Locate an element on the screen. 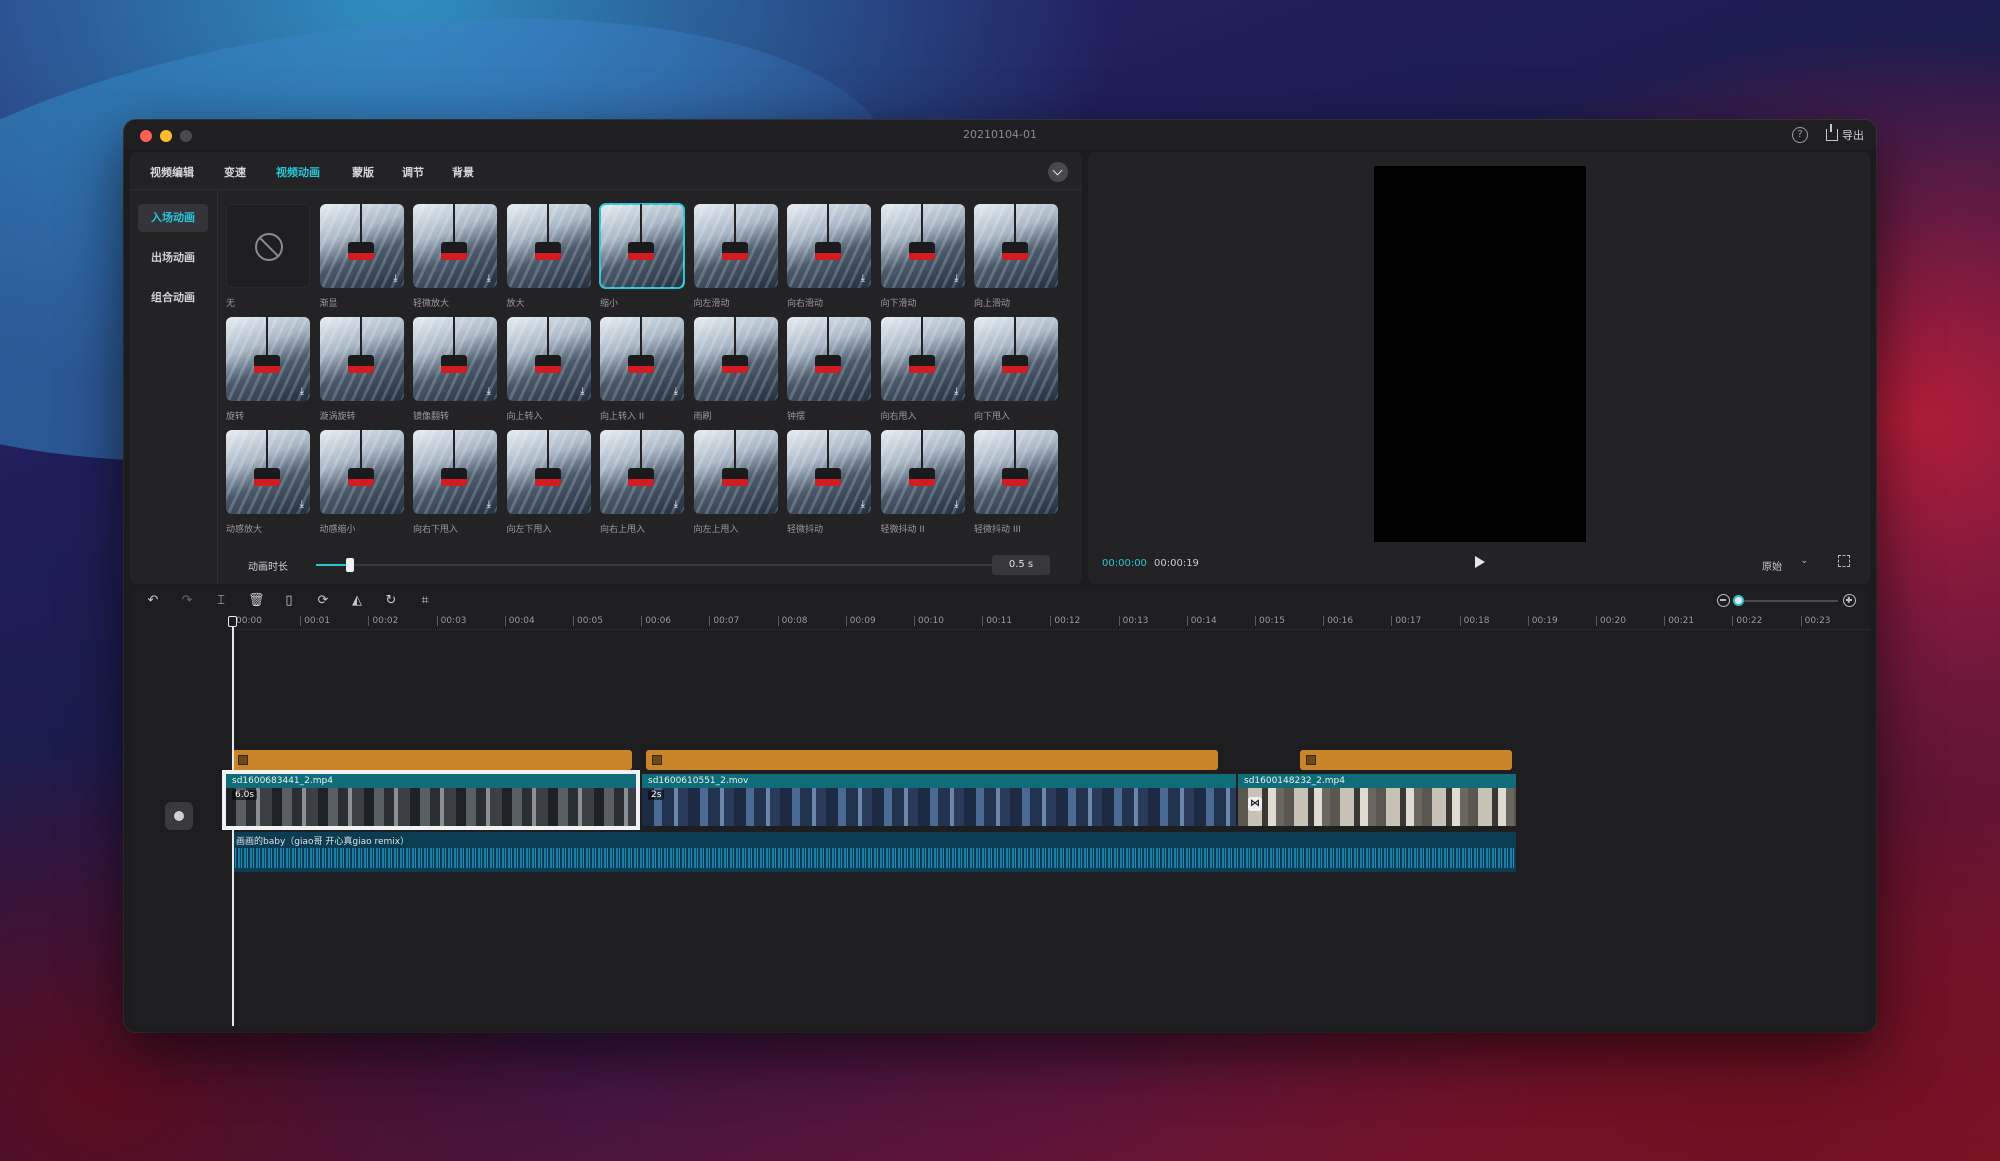  video-clip: sd1600148232_2.mp4 is located at coordinates (1377, 800).